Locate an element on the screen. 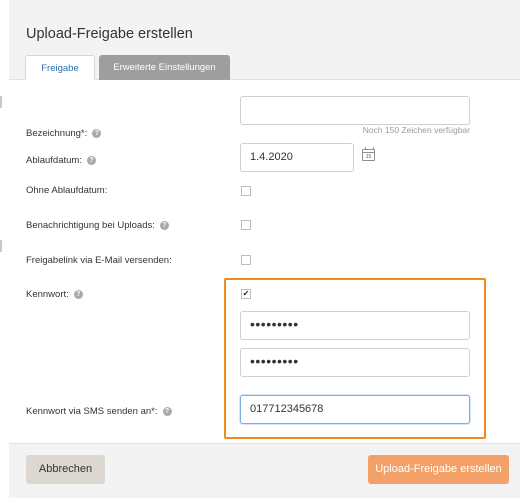  label-ablaufdatum: Ablaufdatum: ? is located at coordinates (61, 160).